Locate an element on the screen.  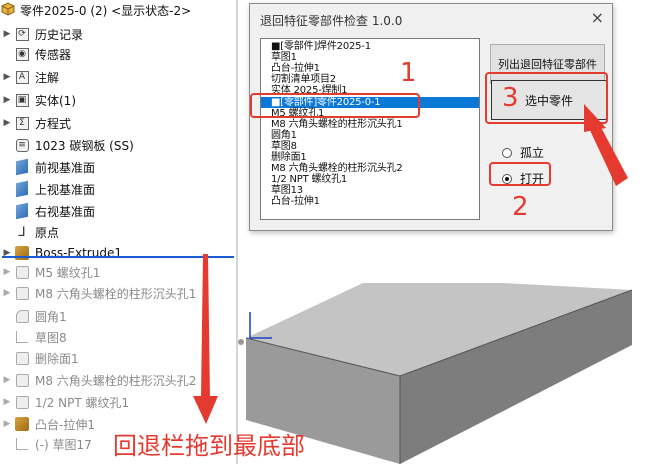
tree-item-label: (-) 草图17 is located at coordinates (63, 444).